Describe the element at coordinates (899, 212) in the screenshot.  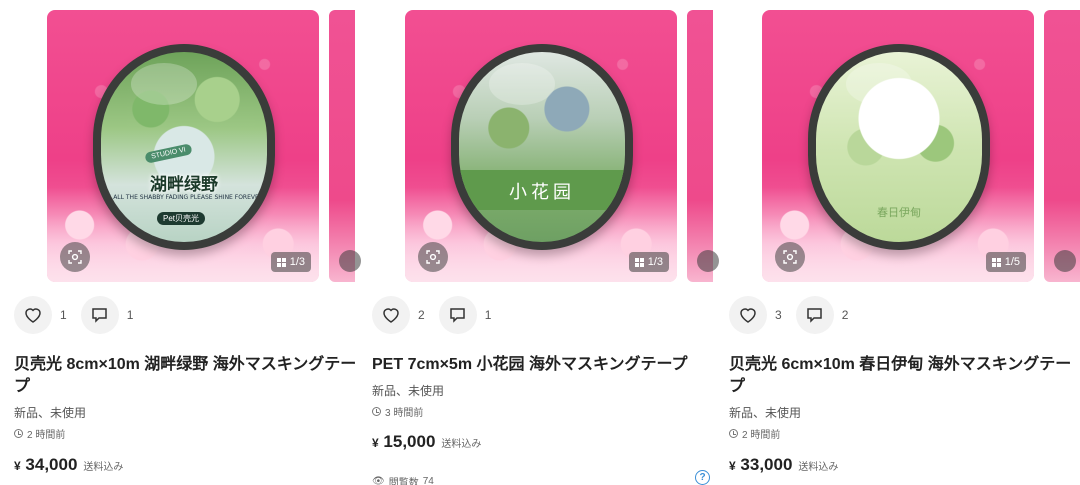
I see `tape-title: 春日伊甸` at that location.